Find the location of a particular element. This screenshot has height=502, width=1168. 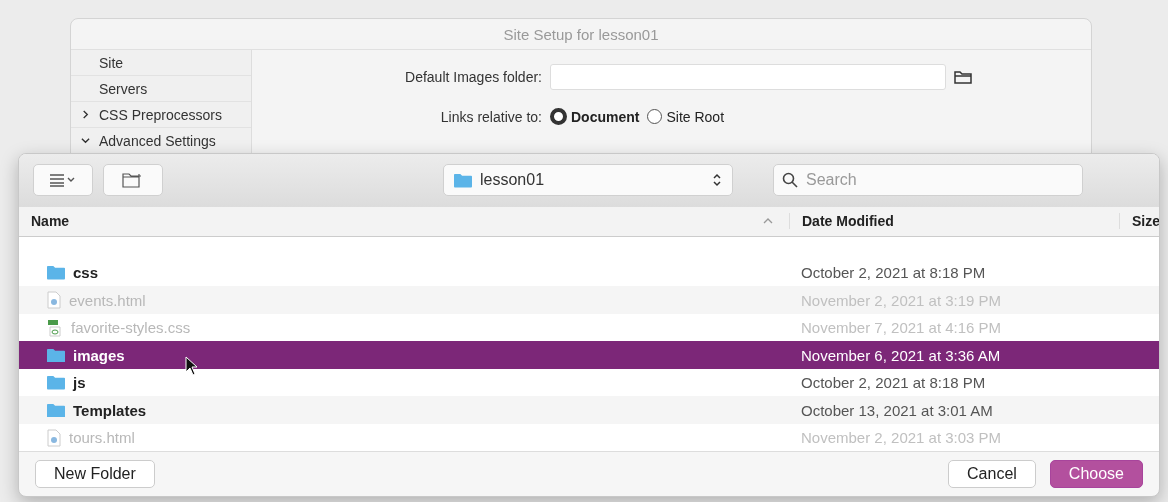

date-modified: November 2, 2021 at 3:03 PM is located at coordinates (901, 438).